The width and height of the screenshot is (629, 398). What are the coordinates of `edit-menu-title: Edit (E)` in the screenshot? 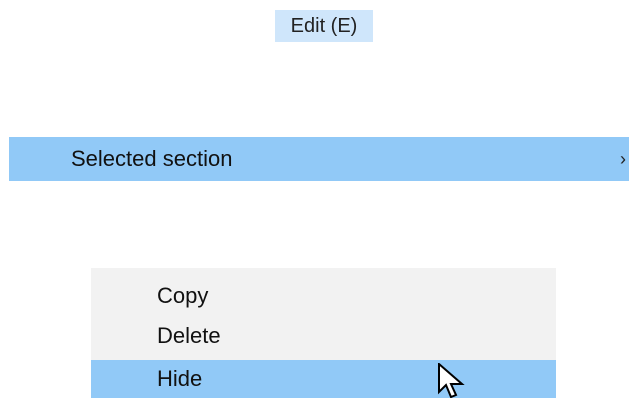 It's located at (324, 26).